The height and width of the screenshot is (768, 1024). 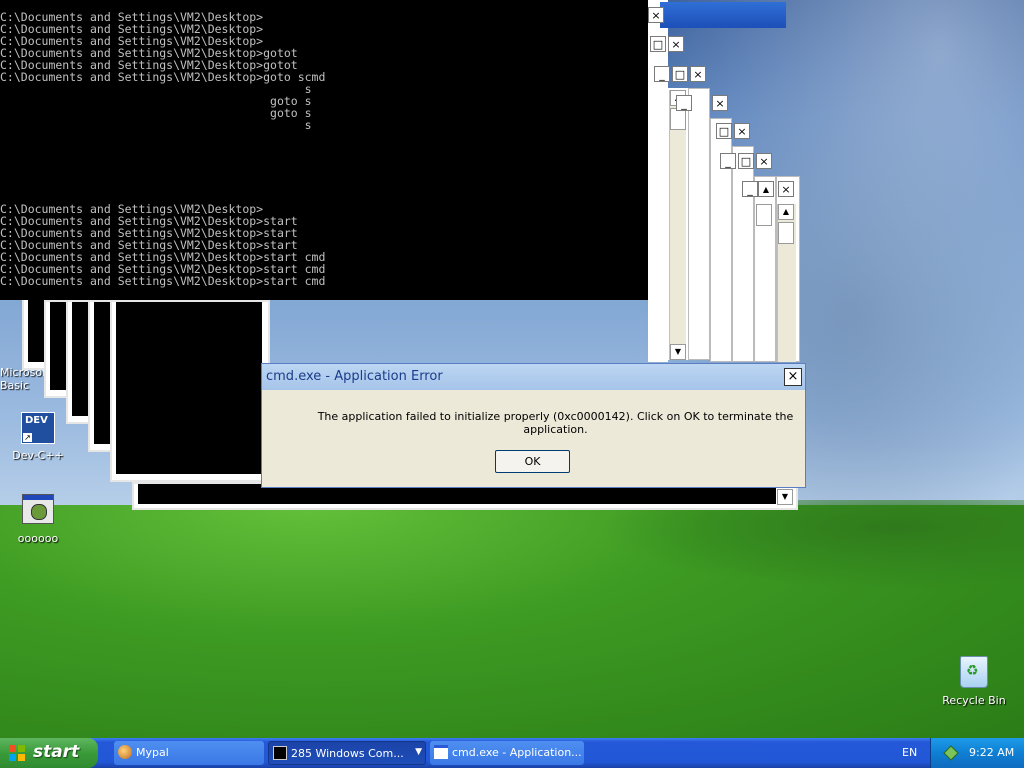 I want to click on system-tray: 9:22 AM, so click(x=977, y=753).